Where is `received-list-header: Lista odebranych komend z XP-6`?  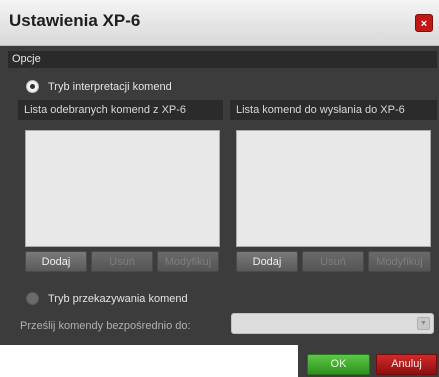 received-list-header: Lista odebranych komend z XP-6 is located at coordinates (120, 110).